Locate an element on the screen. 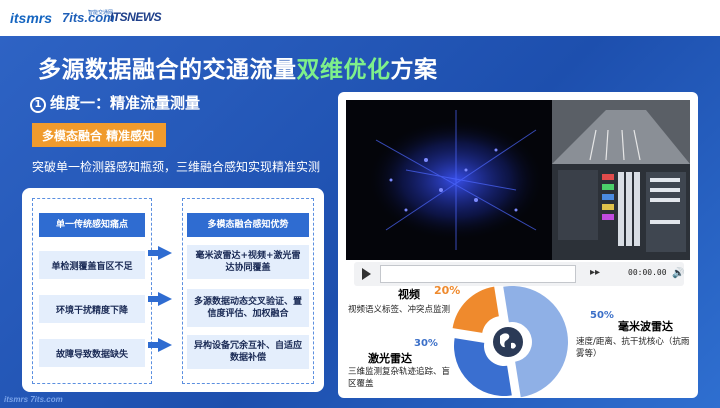 The width and height of the screenshot is (720, 408). footer-logo: itsmrs 7its.com is located at coordinates (33, 399).